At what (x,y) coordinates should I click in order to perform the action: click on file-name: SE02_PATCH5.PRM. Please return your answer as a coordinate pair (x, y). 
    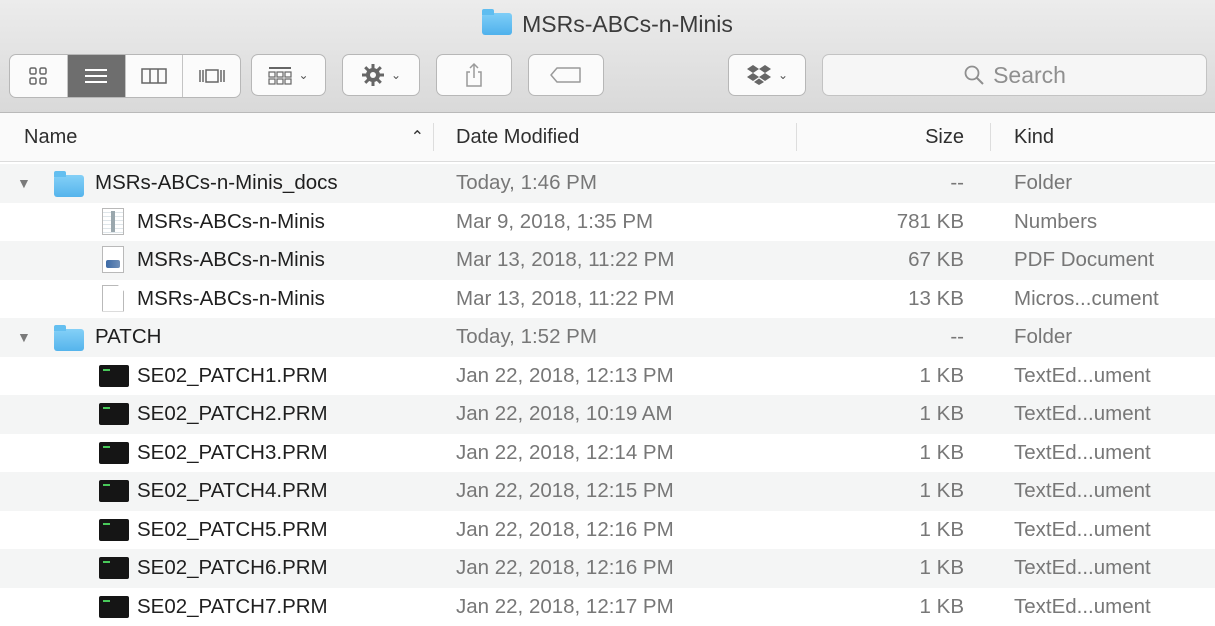
    Looking at the image, I should click on (232, 530).